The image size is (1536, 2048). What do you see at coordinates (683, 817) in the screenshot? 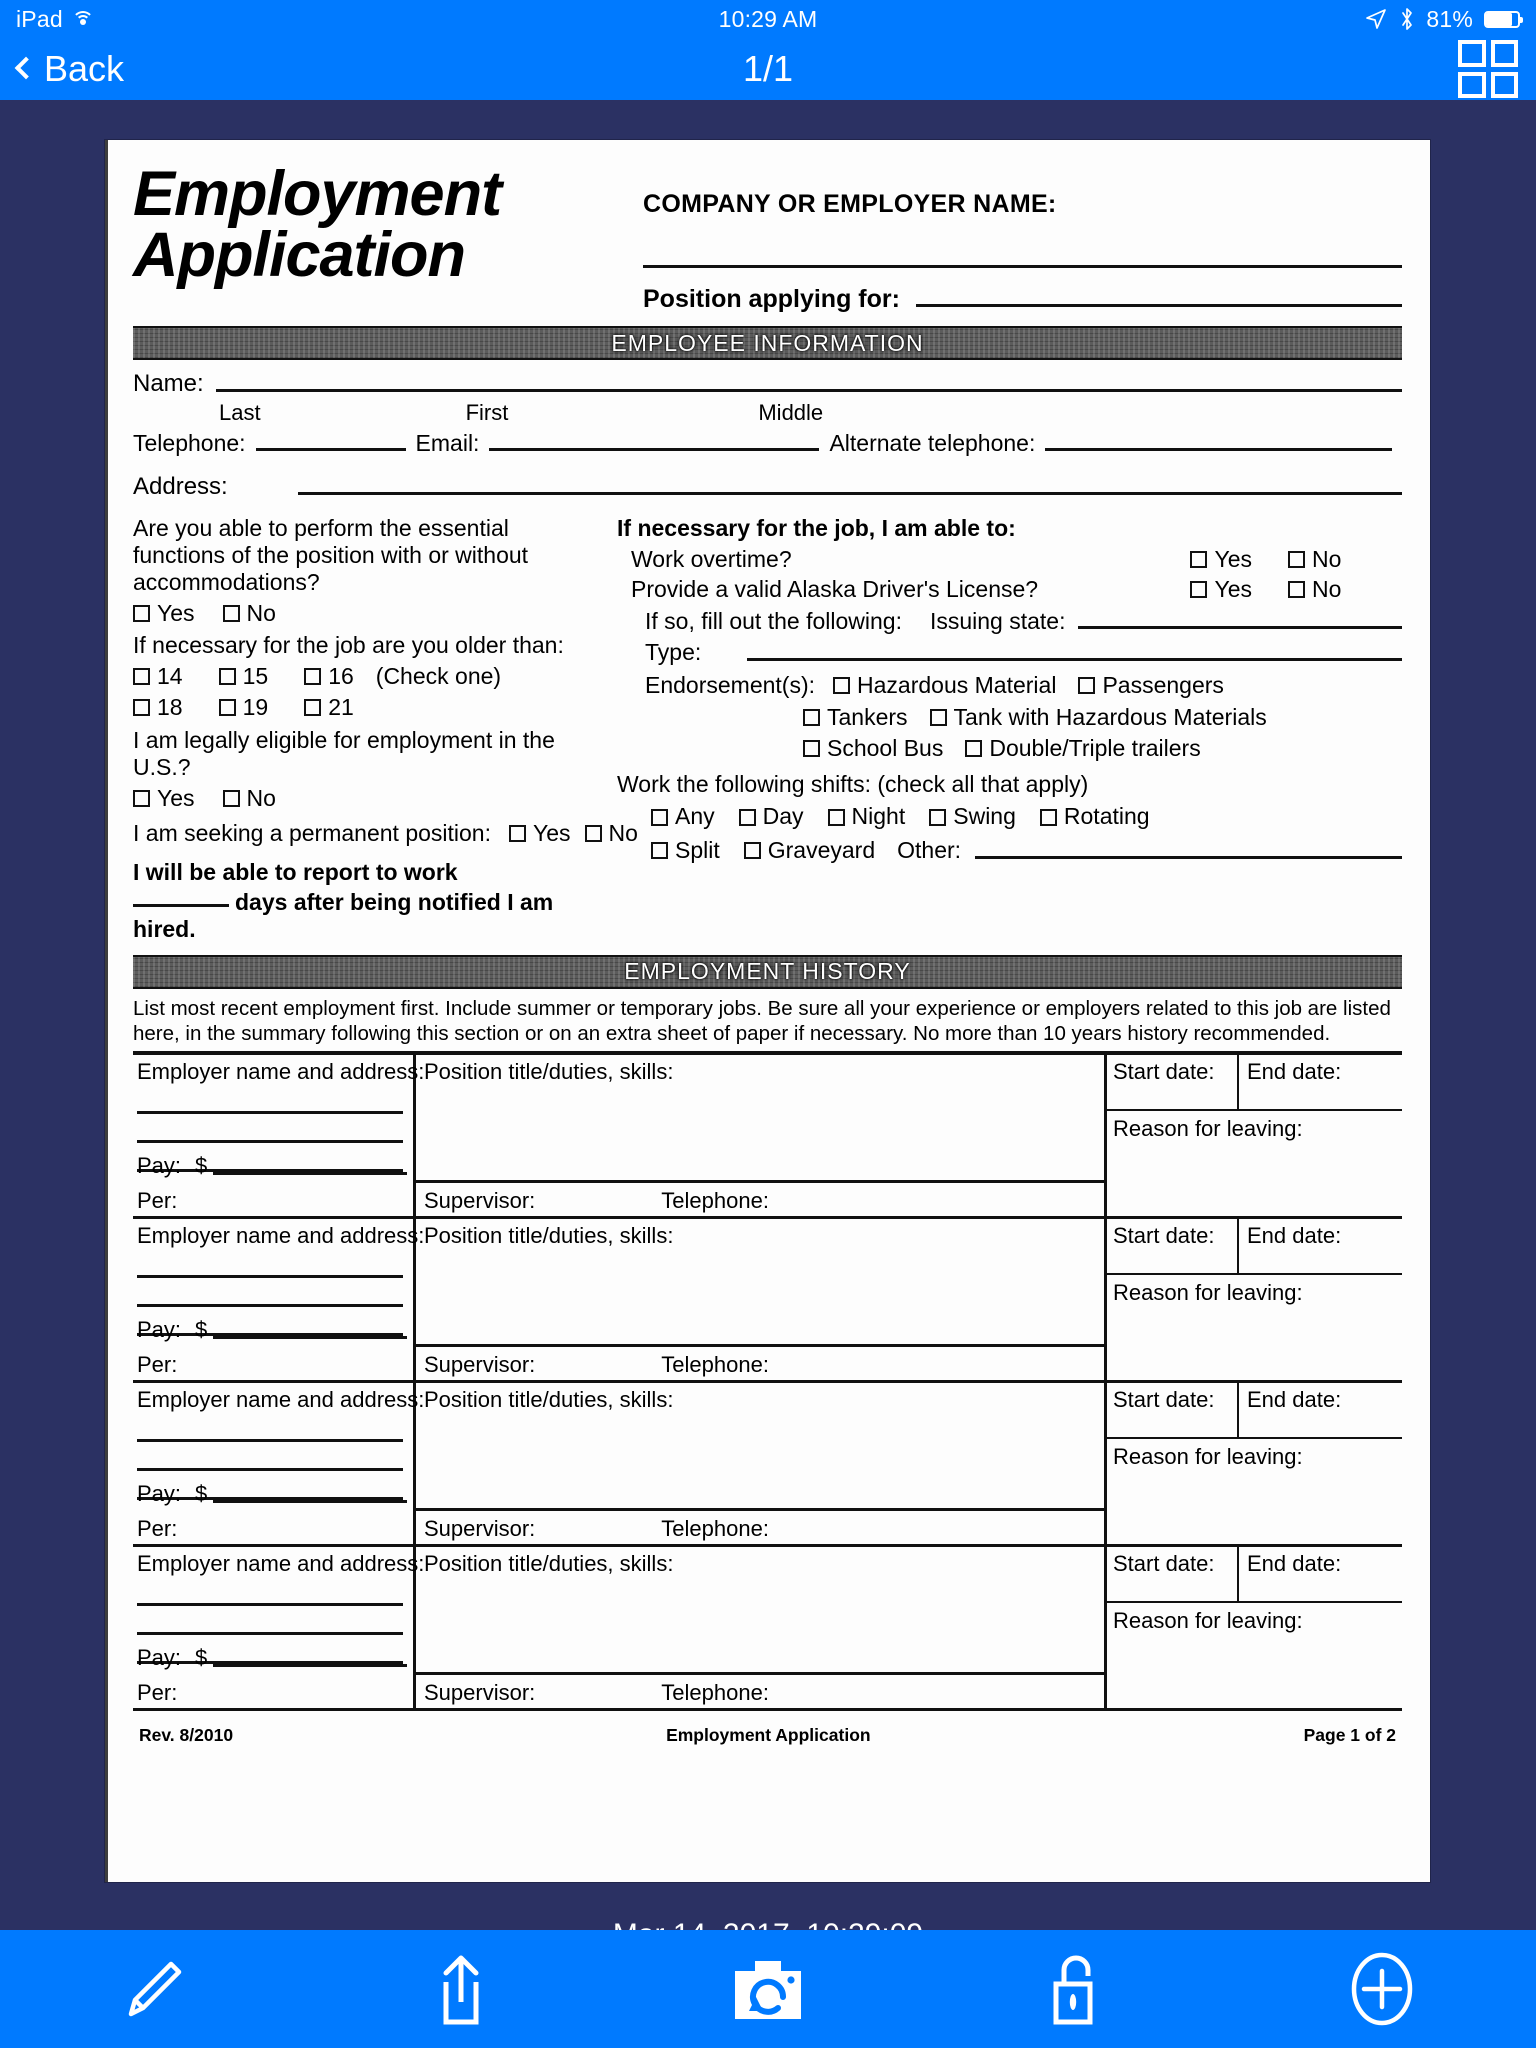
I see `checkbox-shift-any: Any` at bounding box center [683, 817].